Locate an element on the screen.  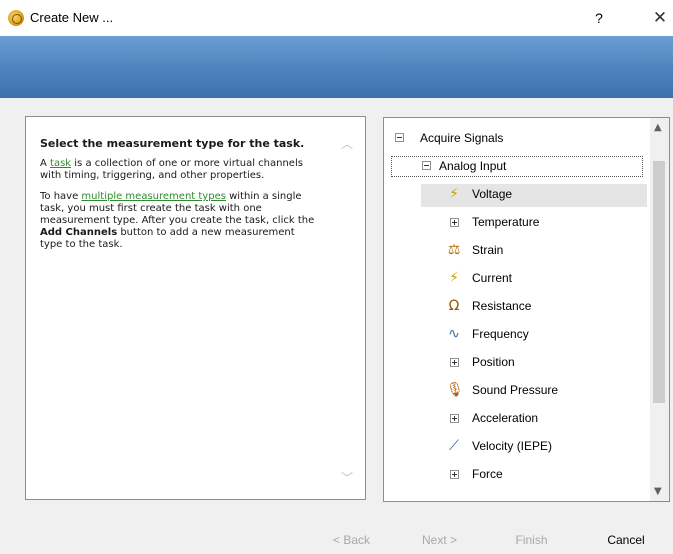
tree-node-label: Strain is located at coordinates (488, 250).